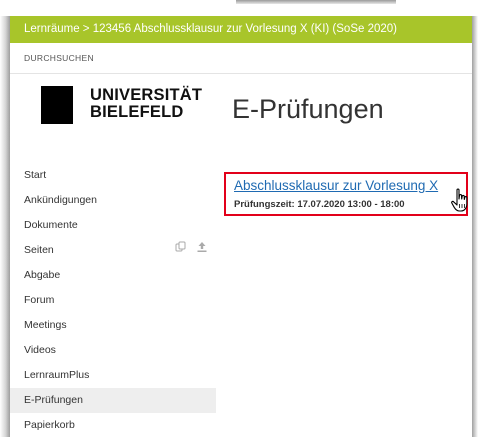 The height and width of the screenshot is (437, 478). I want to click on sidebar-item-meetings: Meetings, so click(113, 325).